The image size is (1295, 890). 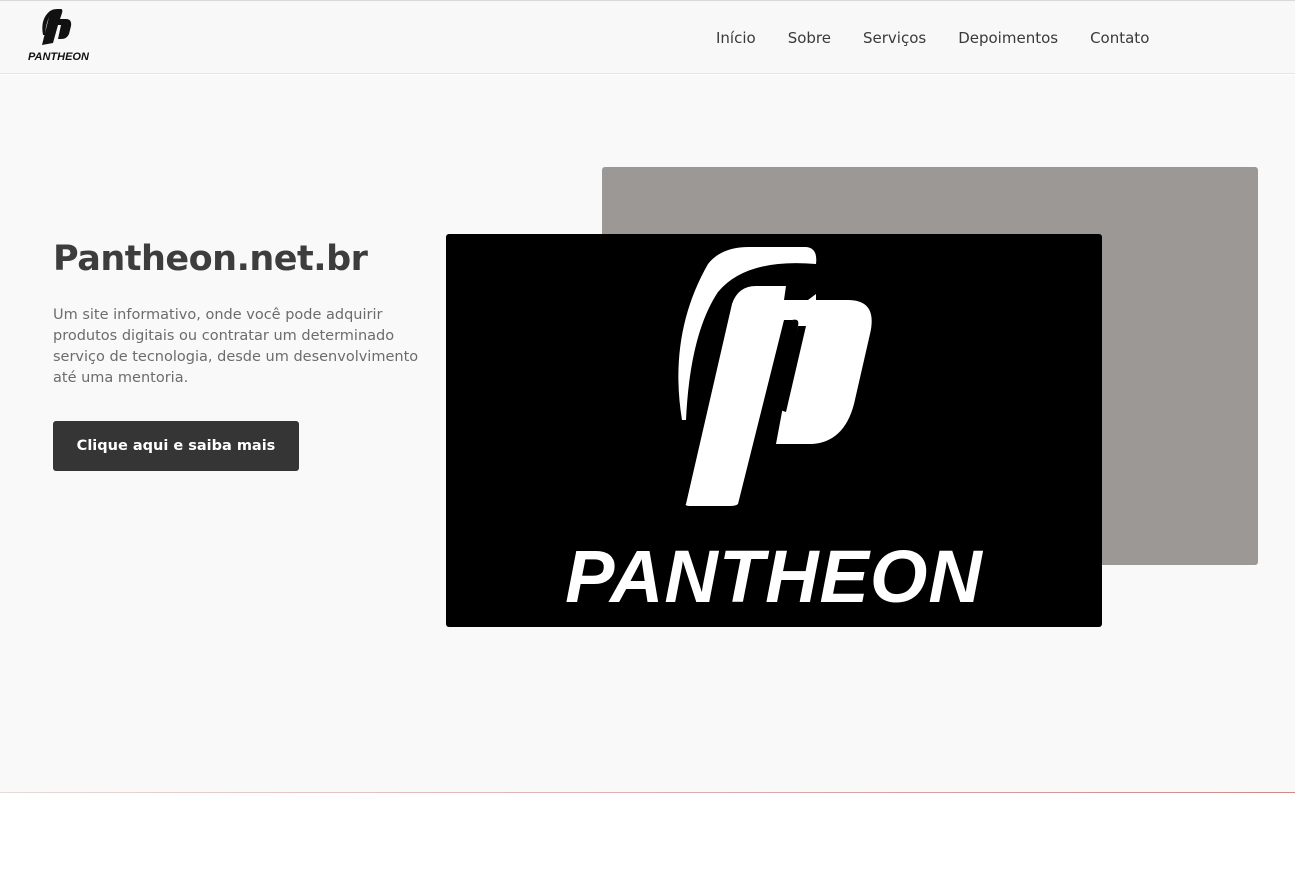 I want to click on nav-inicio: Início, so click(x=736, y=38).